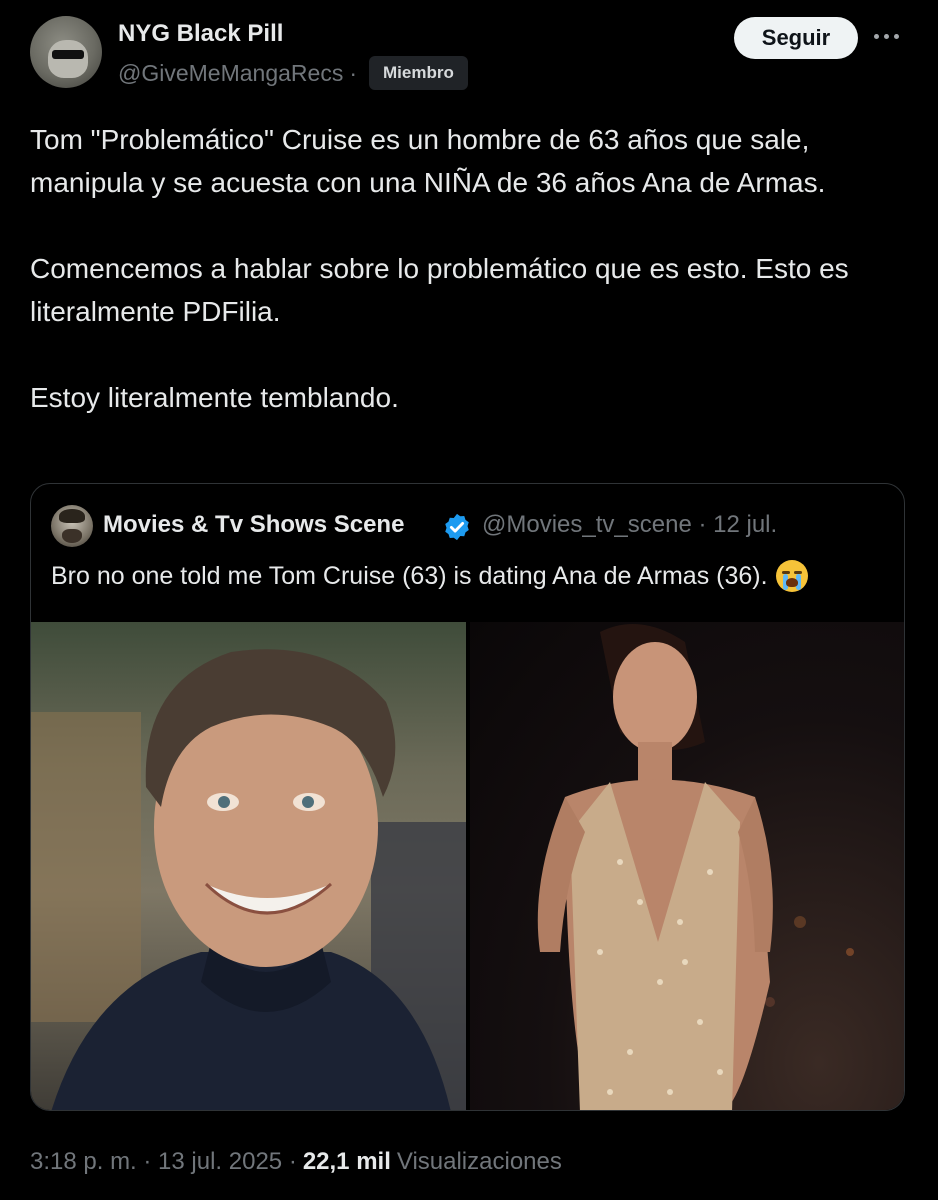 This screenshot has width=938, height=1200. What do you see at coordinates (230, 73) in the screenshot?
I see `author-handle: @GiveMeMangaRecs` at bounding box center [230, 73].